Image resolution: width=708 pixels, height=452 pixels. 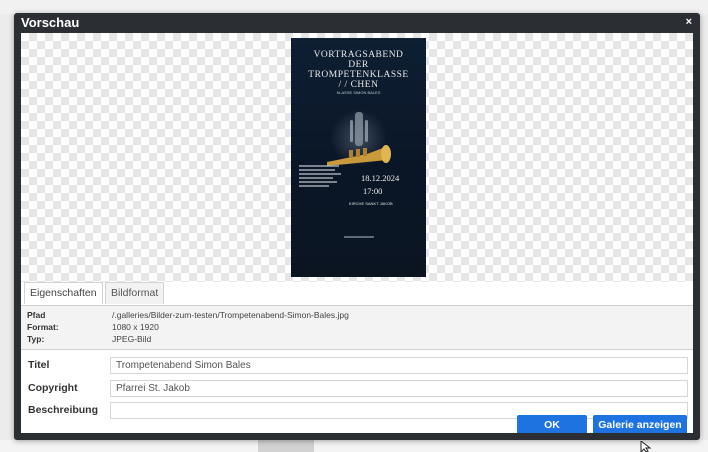 What do you see at coordinates (399, 388) in the screenshot?
I see `copyright-input` at bounding box center [399, 388].